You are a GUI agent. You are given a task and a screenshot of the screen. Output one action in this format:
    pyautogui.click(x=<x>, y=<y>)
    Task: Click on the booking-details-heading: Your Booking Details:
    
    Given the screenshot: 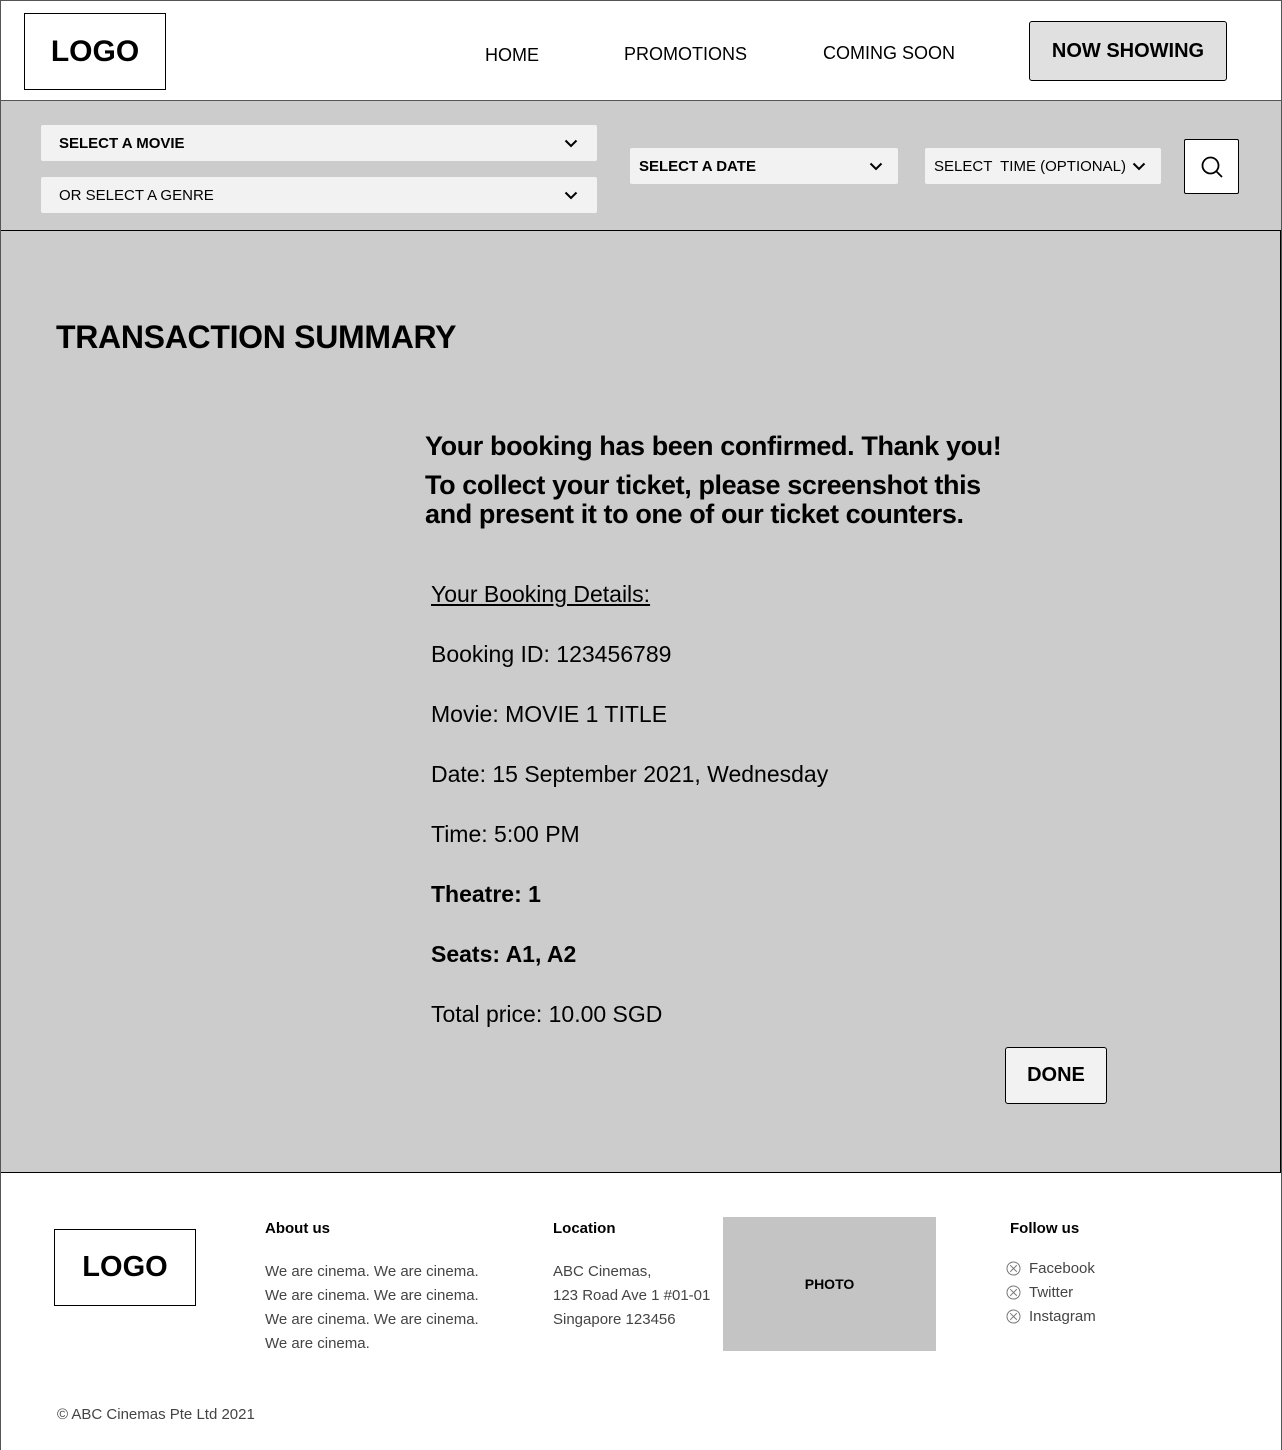 What is the action you would take?
    pyautogui.click(x=541, y=594)
    